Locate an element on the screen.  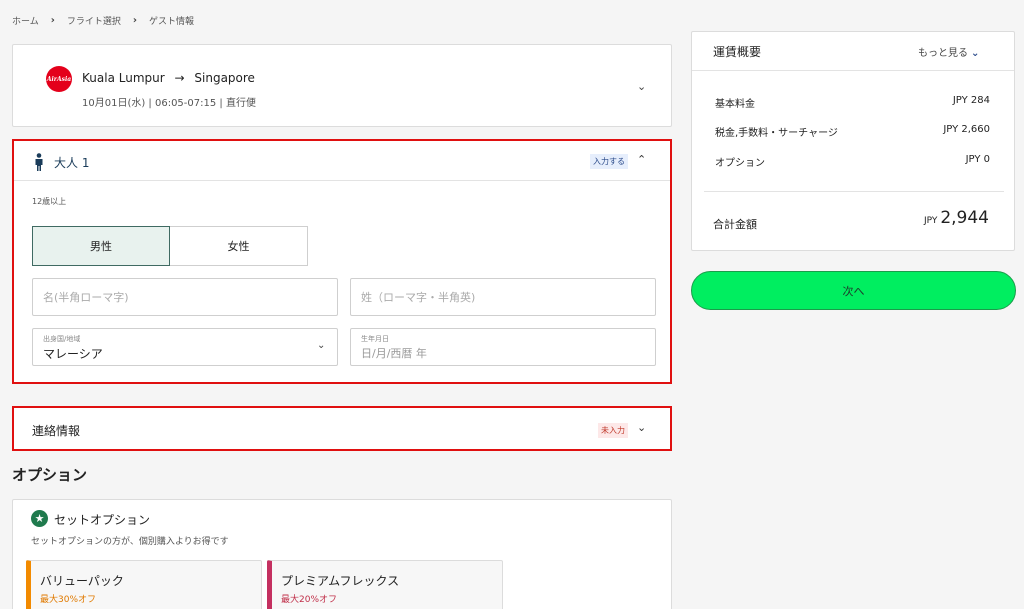
contact-title: 連絡情報 is located at coordinates (56, 431).